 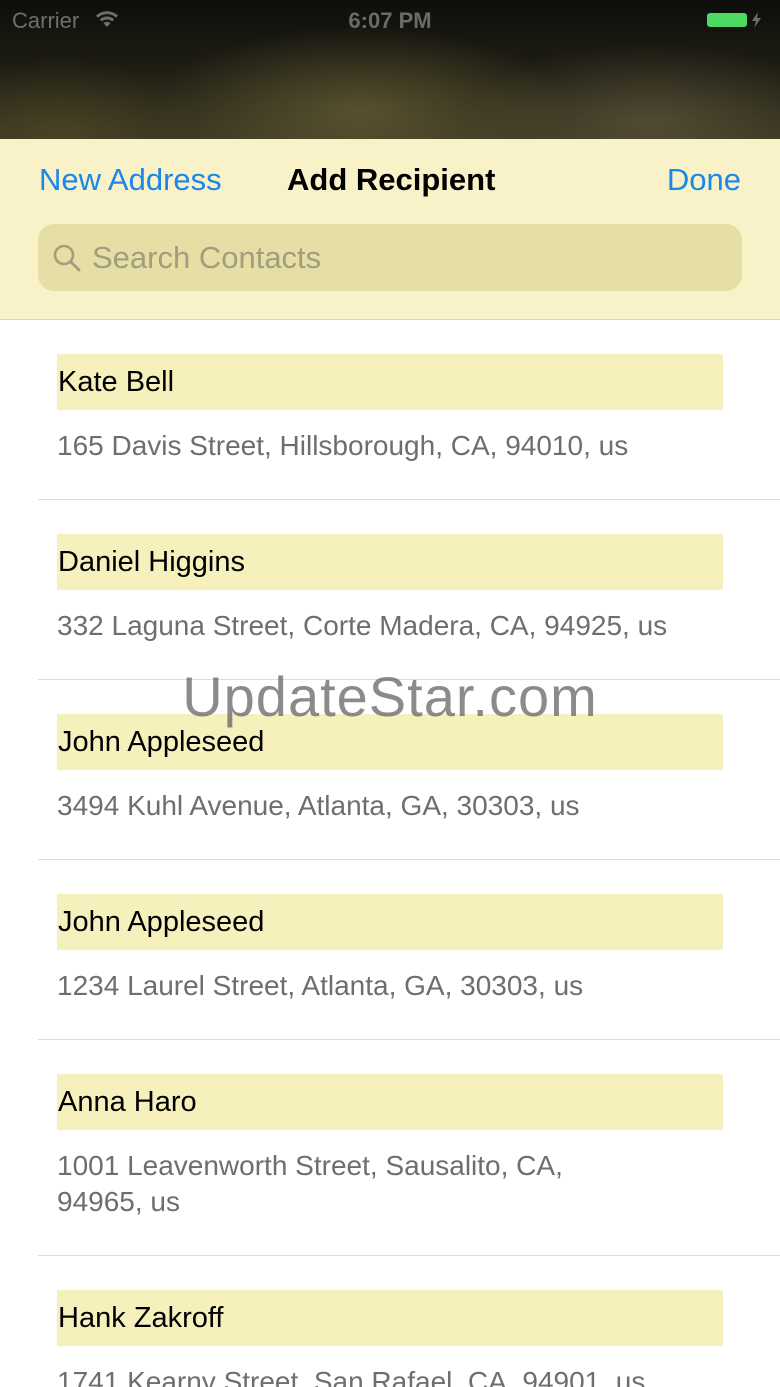 I want to click on page-title: Add Recipient, so click(x=391, y=179).